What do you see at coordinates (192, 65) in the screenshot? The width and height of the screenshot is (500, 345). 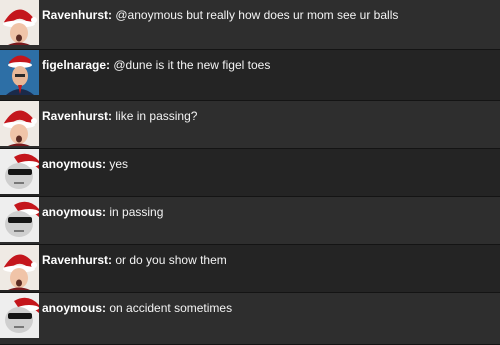 I see `message-text: @dune is it the new figel toes` at bounding box center [192, 65].